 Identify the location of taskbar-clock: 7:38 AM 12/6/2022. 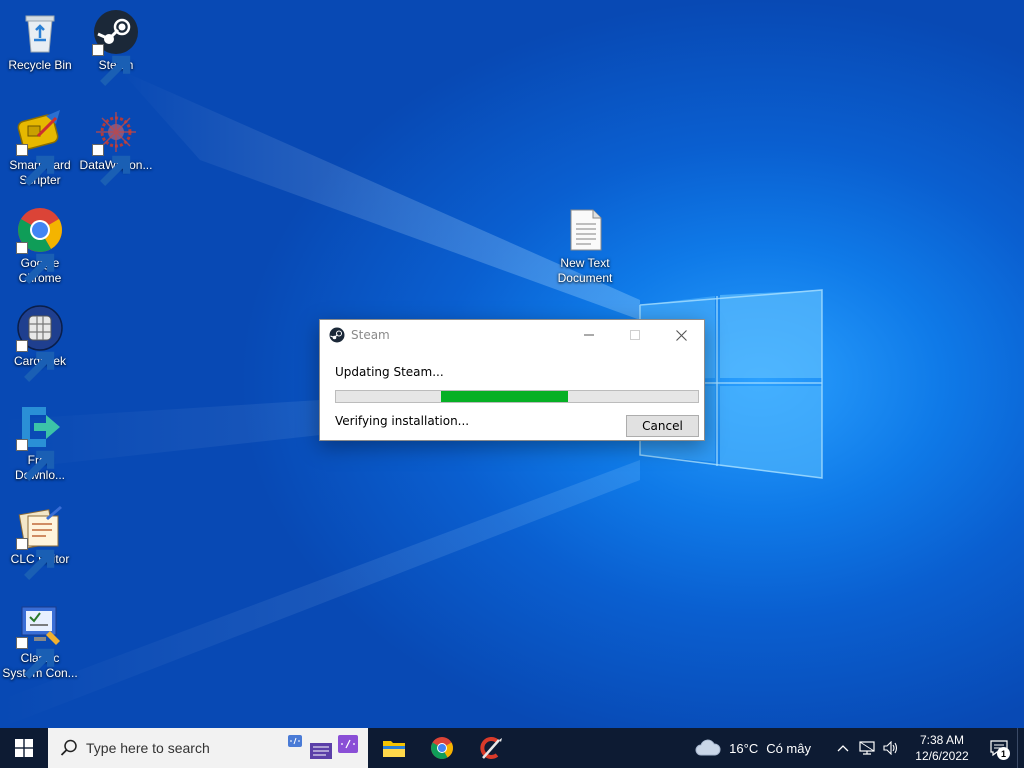
(942, 748).